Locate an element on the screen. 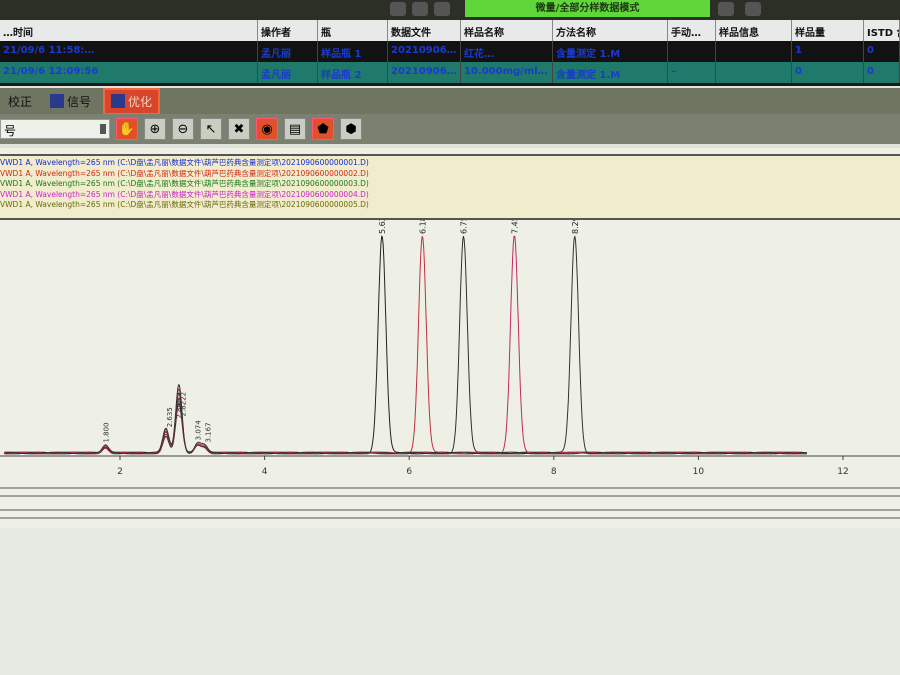 The image size is (900, 675). tab-calibration: 校正 is located at coordinates (20, 101).